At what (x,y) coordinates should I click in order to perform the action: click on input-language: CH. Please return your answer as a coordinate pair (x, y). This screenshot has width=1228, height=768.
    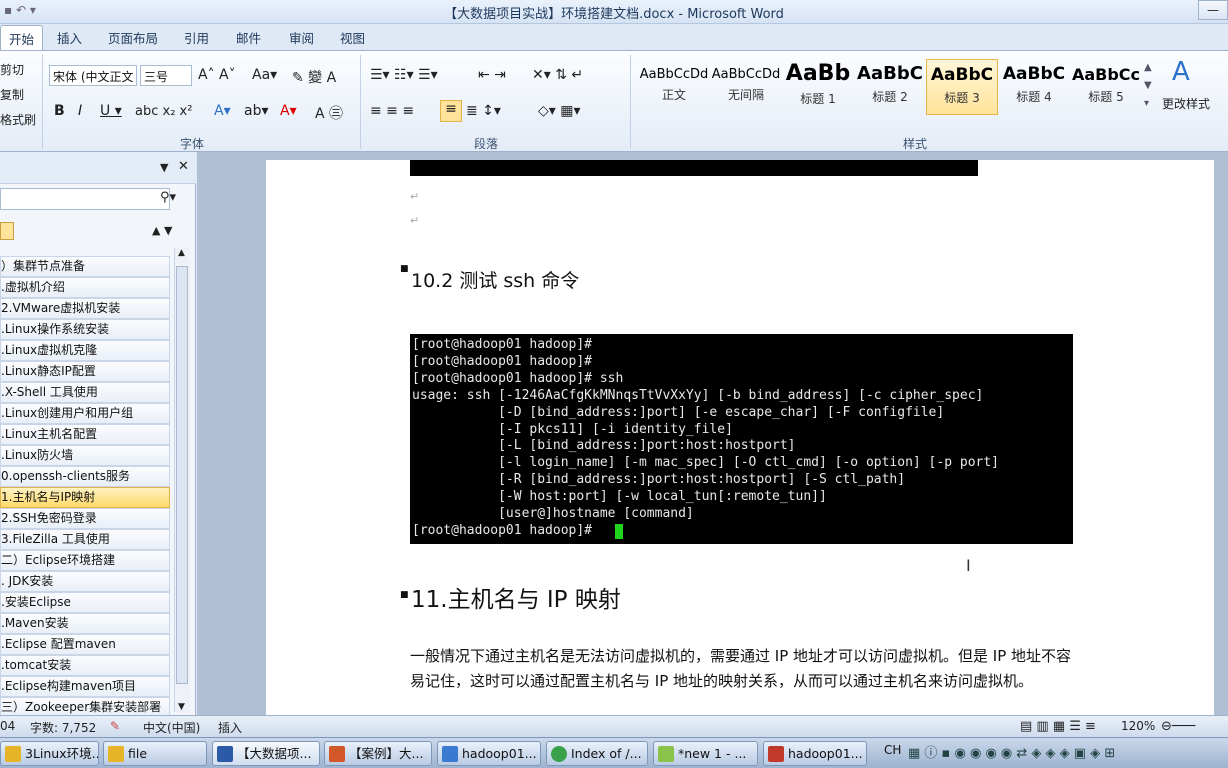
    Looking at the image, I should click on (892, 750).